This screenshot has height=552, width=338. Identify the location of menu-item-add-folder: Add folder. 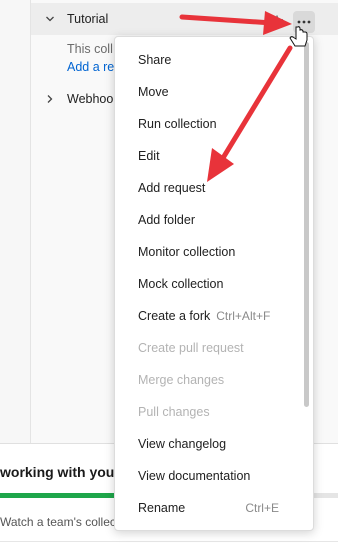
(208, 220).